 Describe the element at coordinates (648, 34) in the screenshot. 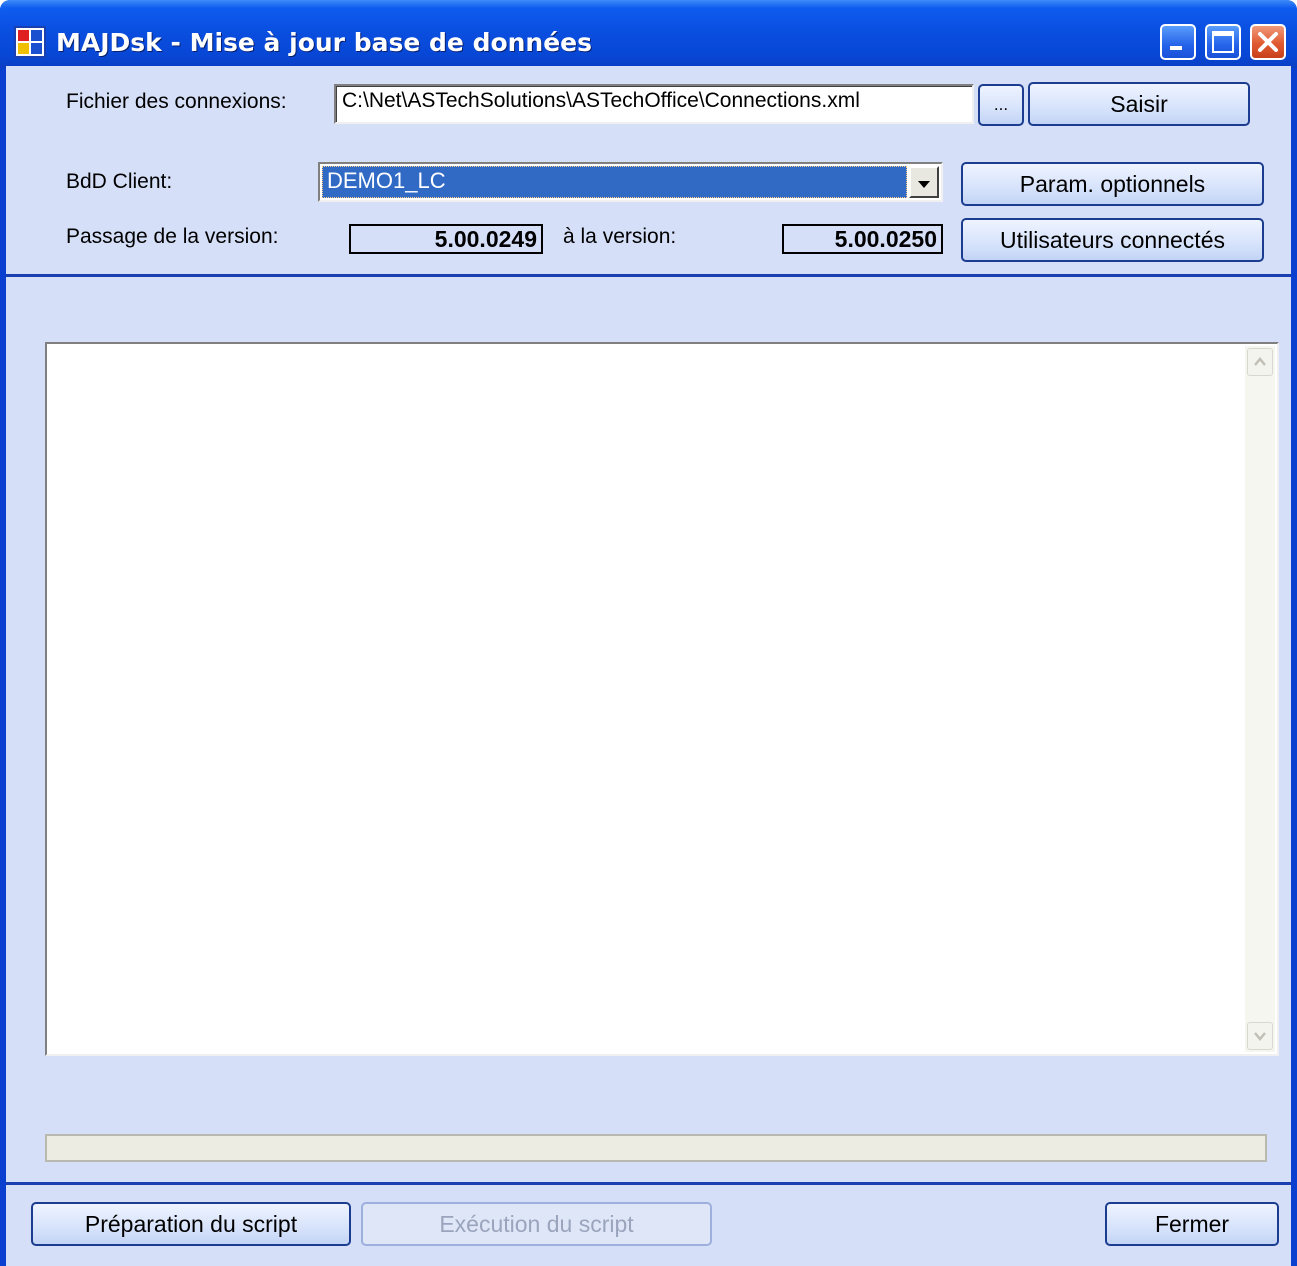

I see `title-bar: MAJDsk - Mise à jour base de données` at that location.